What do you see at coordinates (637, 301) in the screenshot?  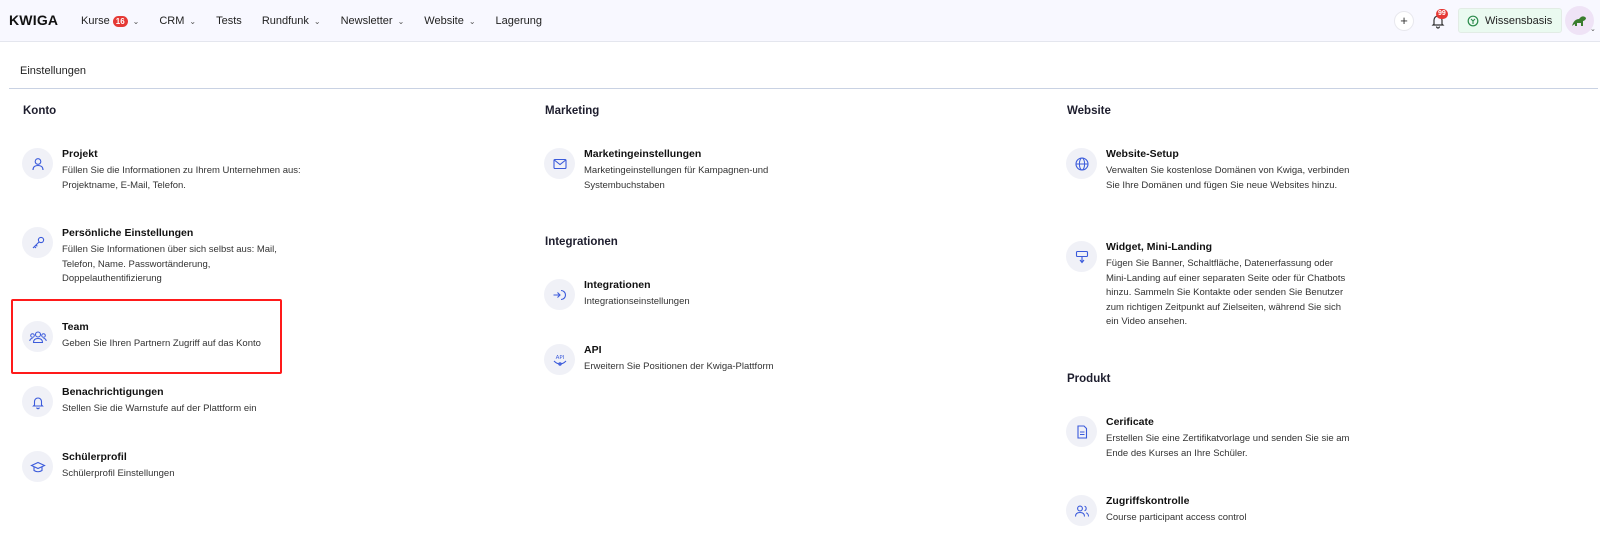 I see `item-description: Integrationseinstellungen` at bounding box center [637, 301].